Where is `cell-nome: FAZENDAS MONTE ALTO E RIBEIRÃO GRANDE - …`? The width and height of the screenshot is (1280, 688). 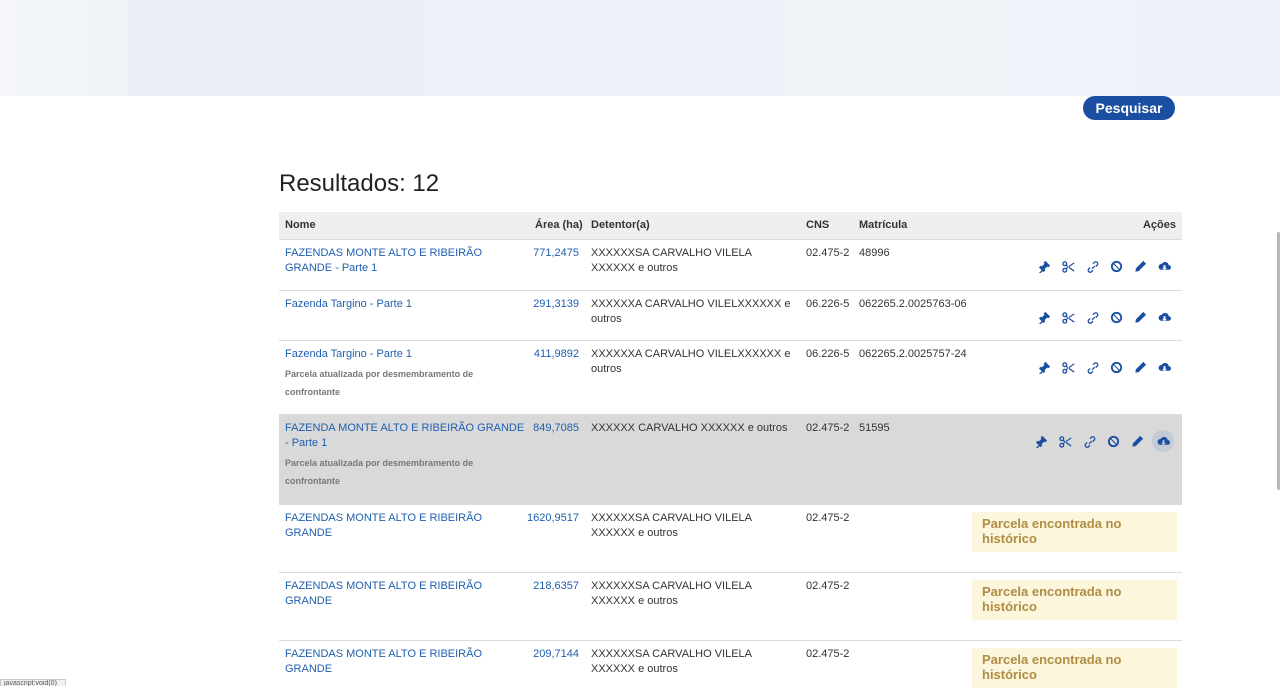 cell-nome: FAZENDAS MONTE ALTO E RIBEIRÃO GRANDE - … is located at coordinates (405, 261).